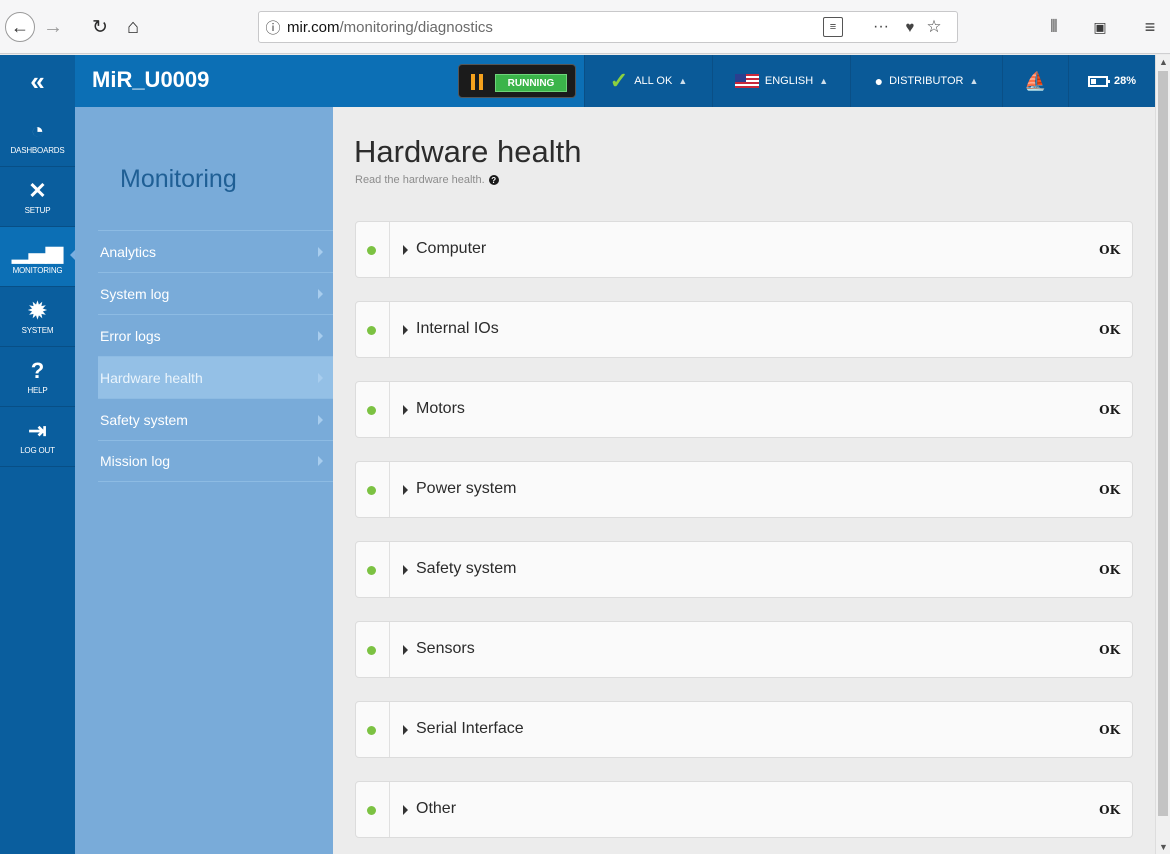 This screenshot has height=854, width=1170. Describe the element at coordinates (1125, 81) in the screenshot. I see `battery-level: 28%` at that location.